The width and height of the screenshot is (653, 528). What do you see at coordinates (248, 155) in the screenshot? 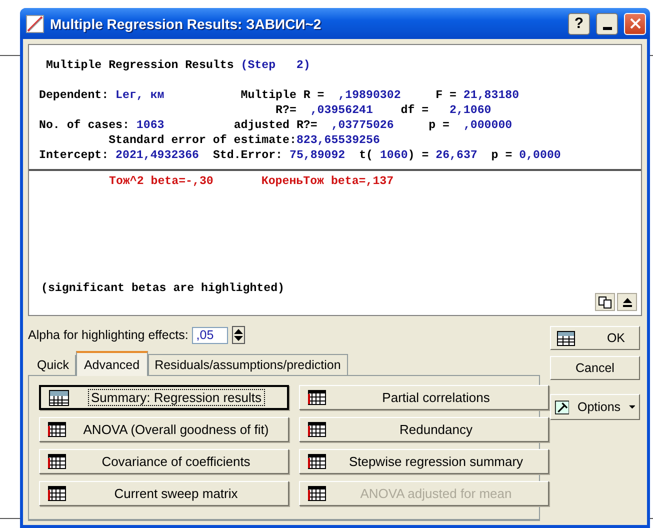
I see `result-label: Std.Error:` at bounding box center [248, 155].